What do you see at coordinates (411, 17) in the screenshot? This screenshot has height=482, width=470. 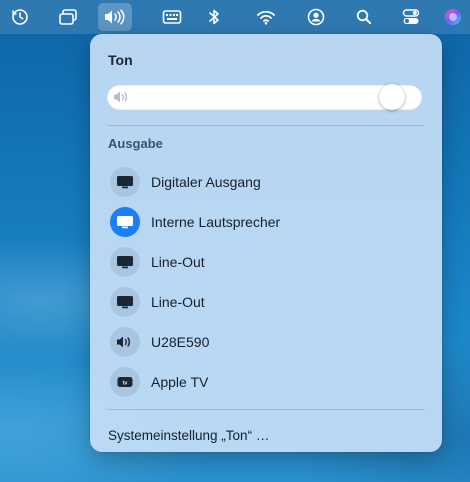 I see `control-center-icon` at bounding box center [411, 17].